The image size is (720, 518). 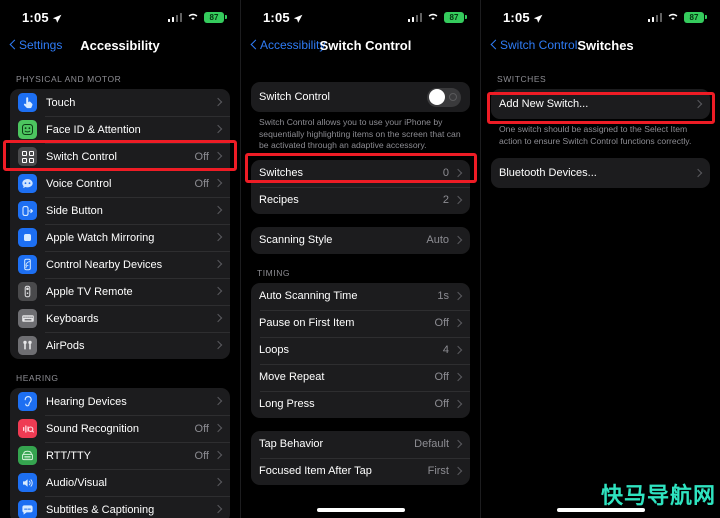 I want to click on audio-visual-icon, so click(x=27, y=482).